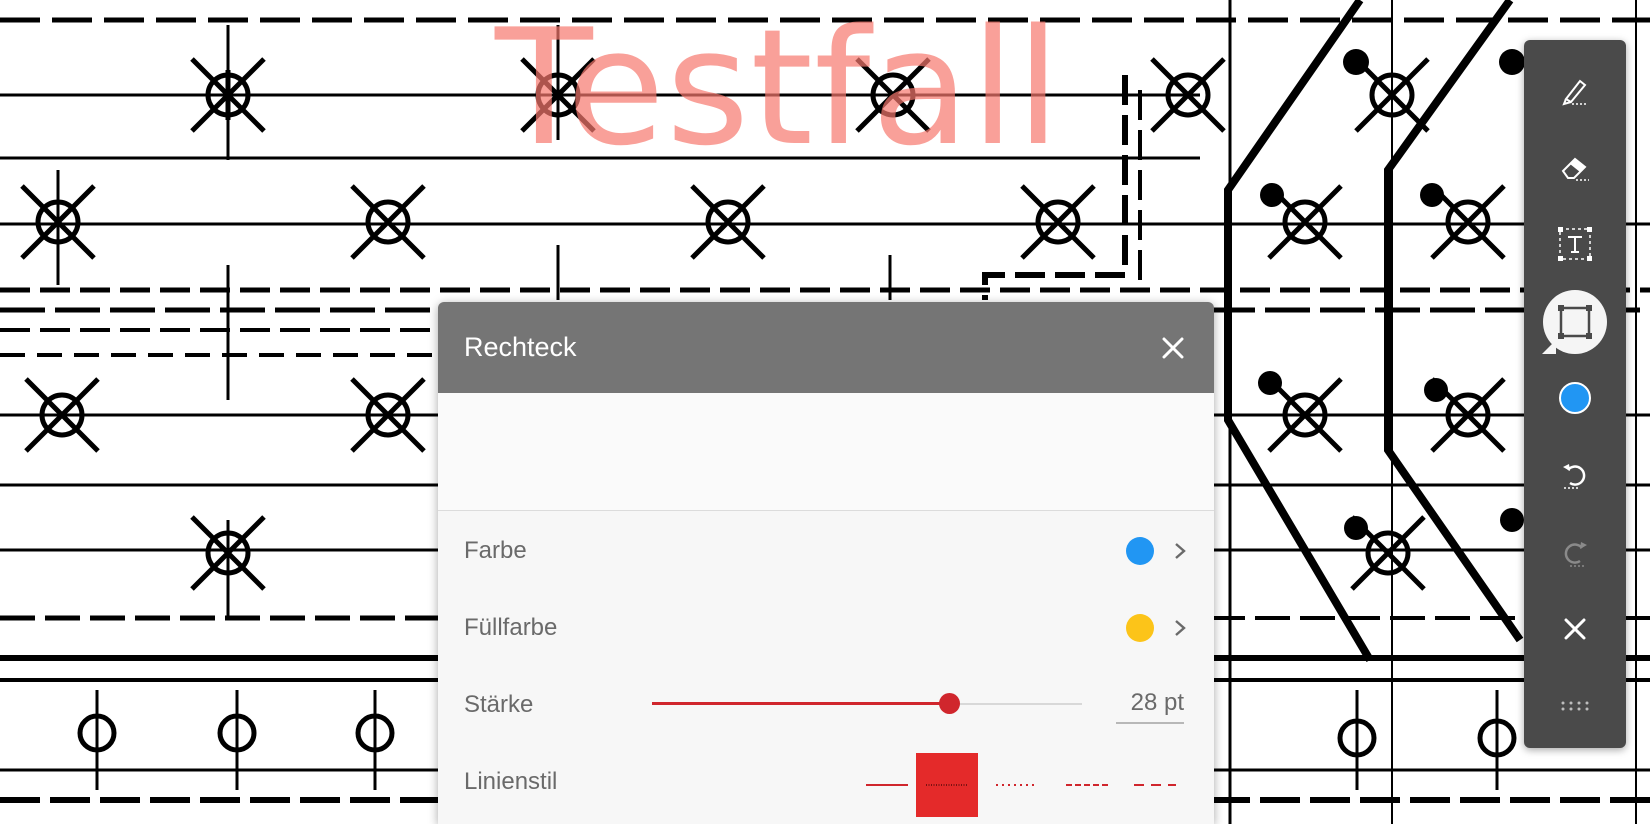 The image size is (1650, 824). I want to click on dialog-title: Rechteck, so click(520, 347).